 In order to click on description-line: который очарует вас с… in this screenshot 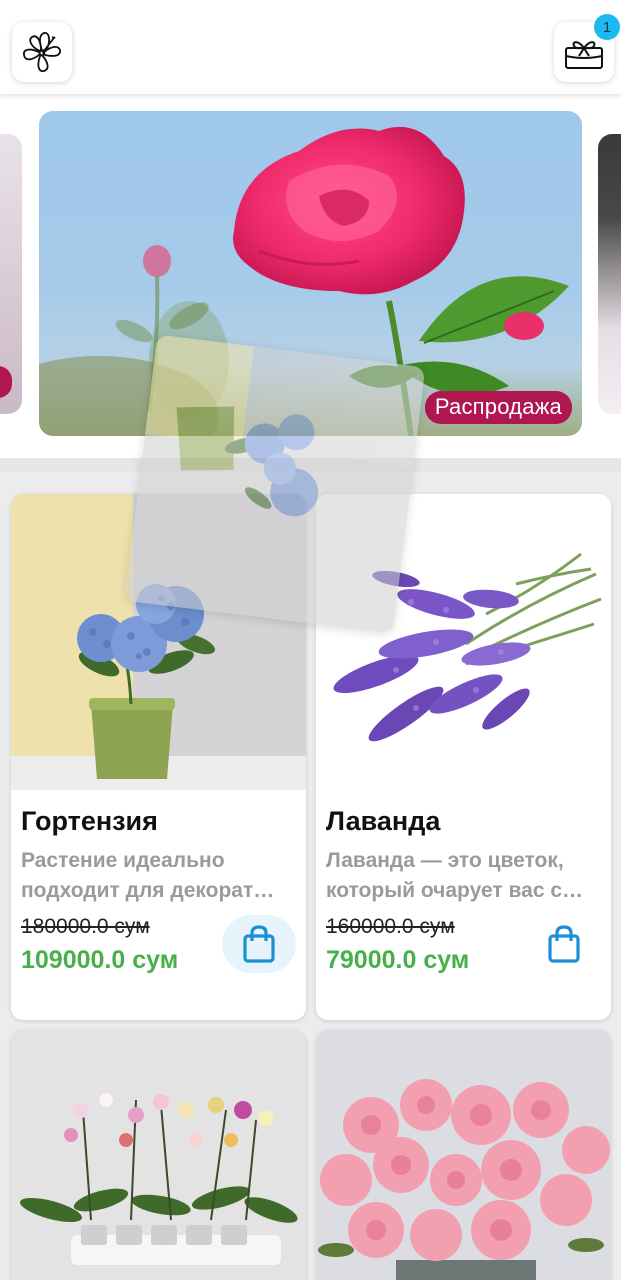, I will do `click(455, 890)`.